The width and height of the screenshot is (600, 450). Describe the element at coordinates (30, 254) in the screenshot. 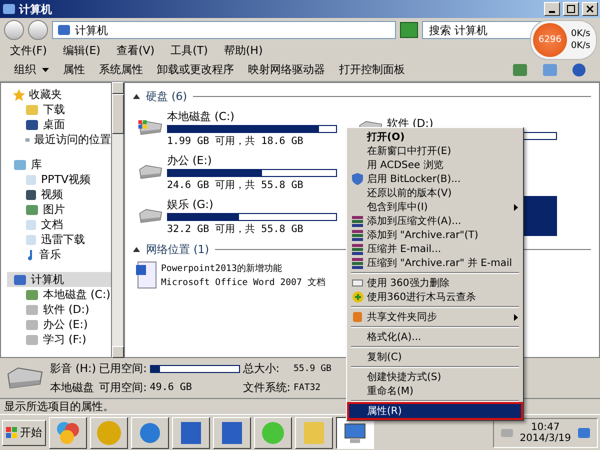

I see `music-note-icon` at that location.